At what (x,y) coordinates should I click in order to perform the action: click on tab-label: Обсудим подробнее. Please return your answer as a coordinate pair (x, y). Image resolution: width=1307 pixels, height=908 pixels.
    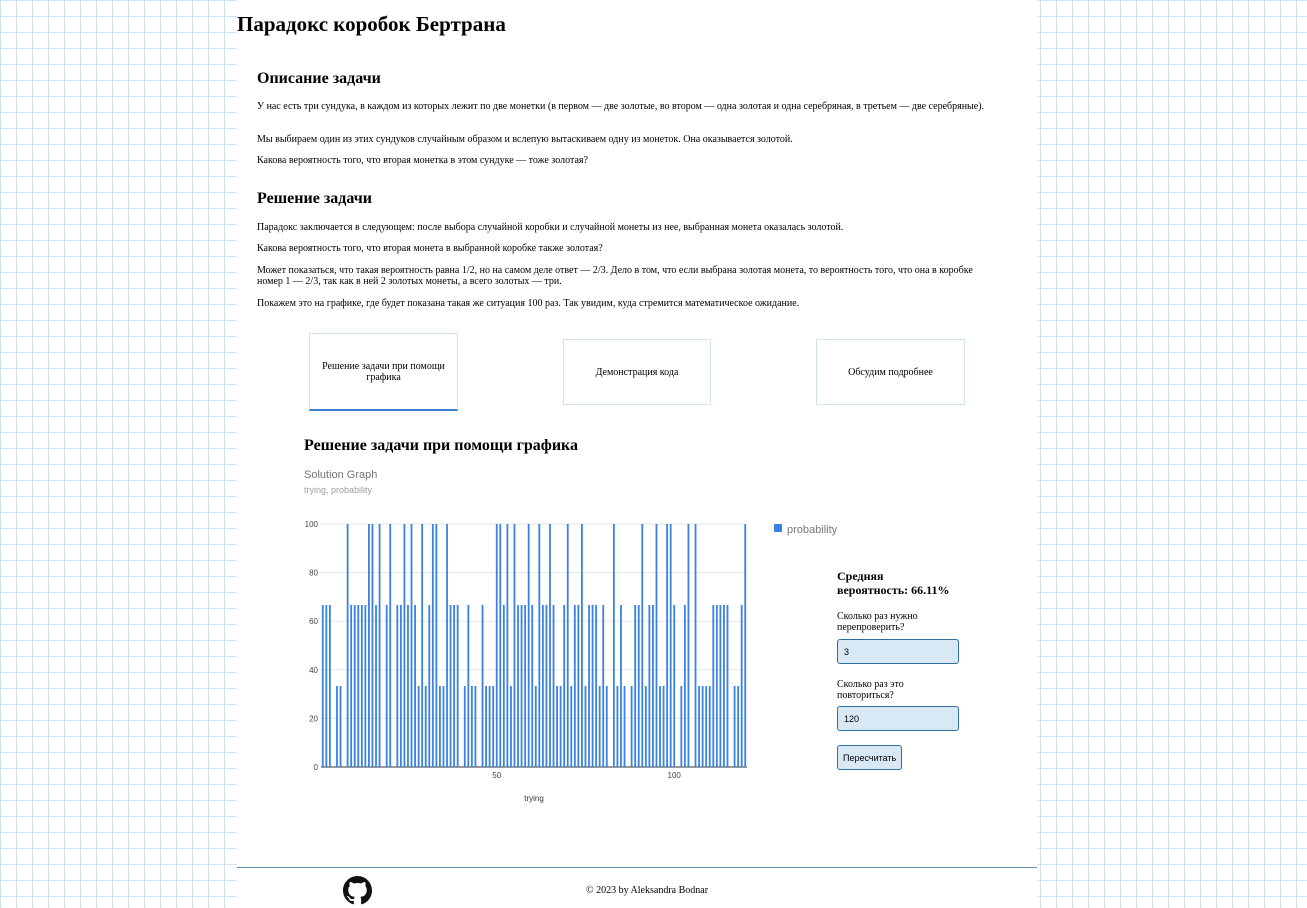
    Looking at the image, I should click on (890, 372).